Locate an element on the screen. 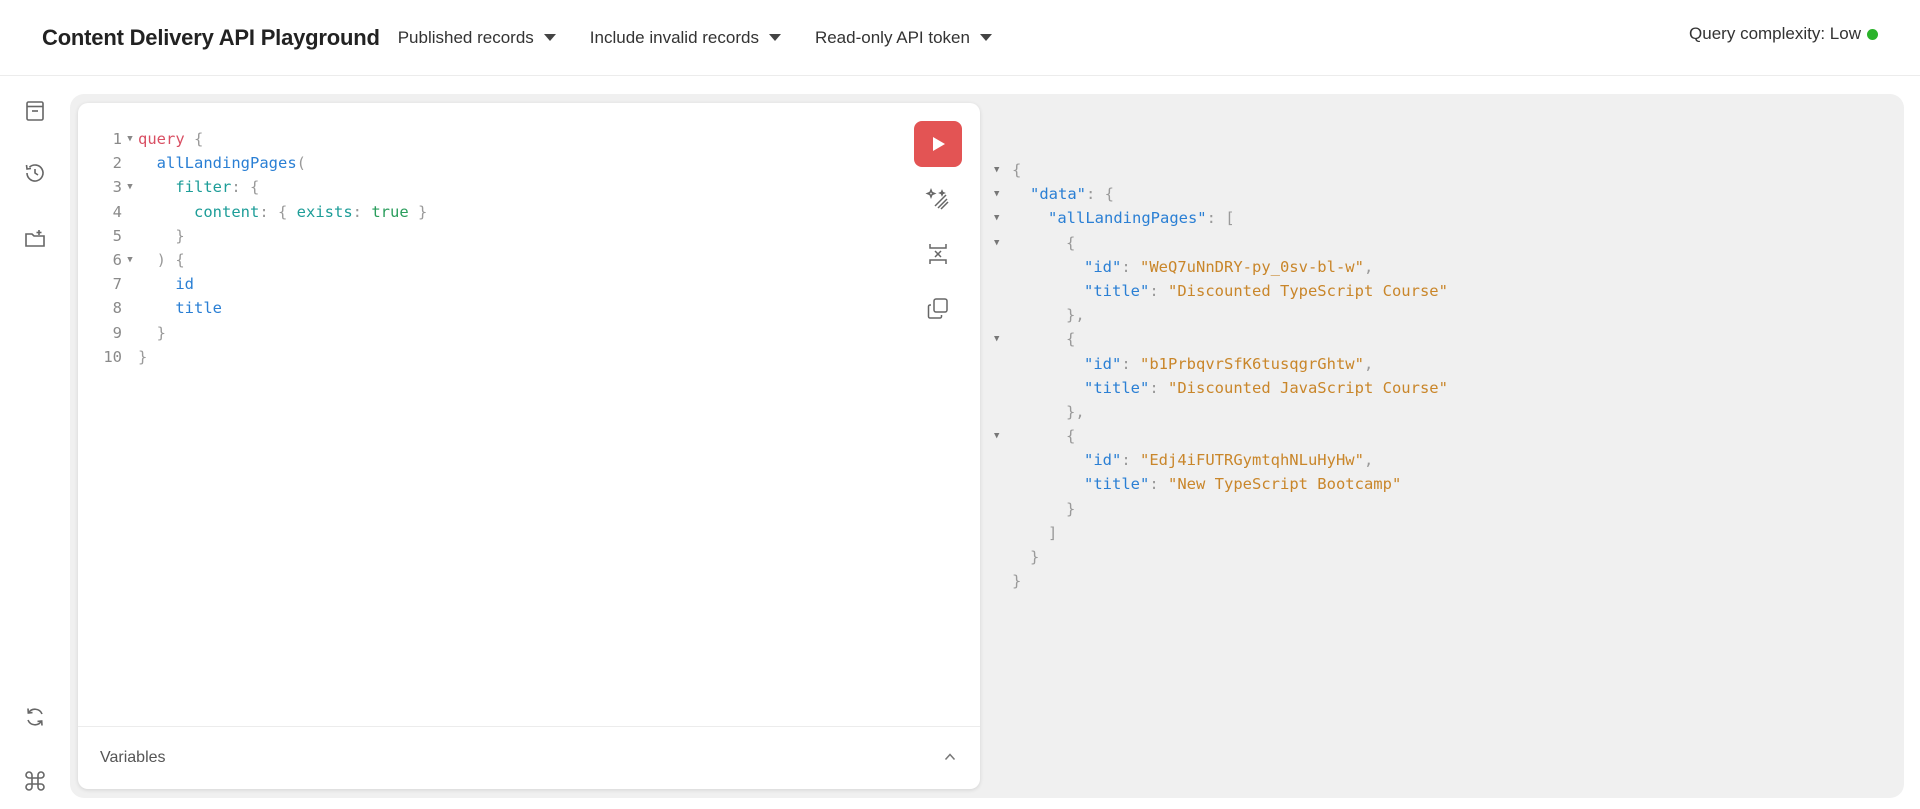  merge-fragments-button is located at coordinates (938, 254).